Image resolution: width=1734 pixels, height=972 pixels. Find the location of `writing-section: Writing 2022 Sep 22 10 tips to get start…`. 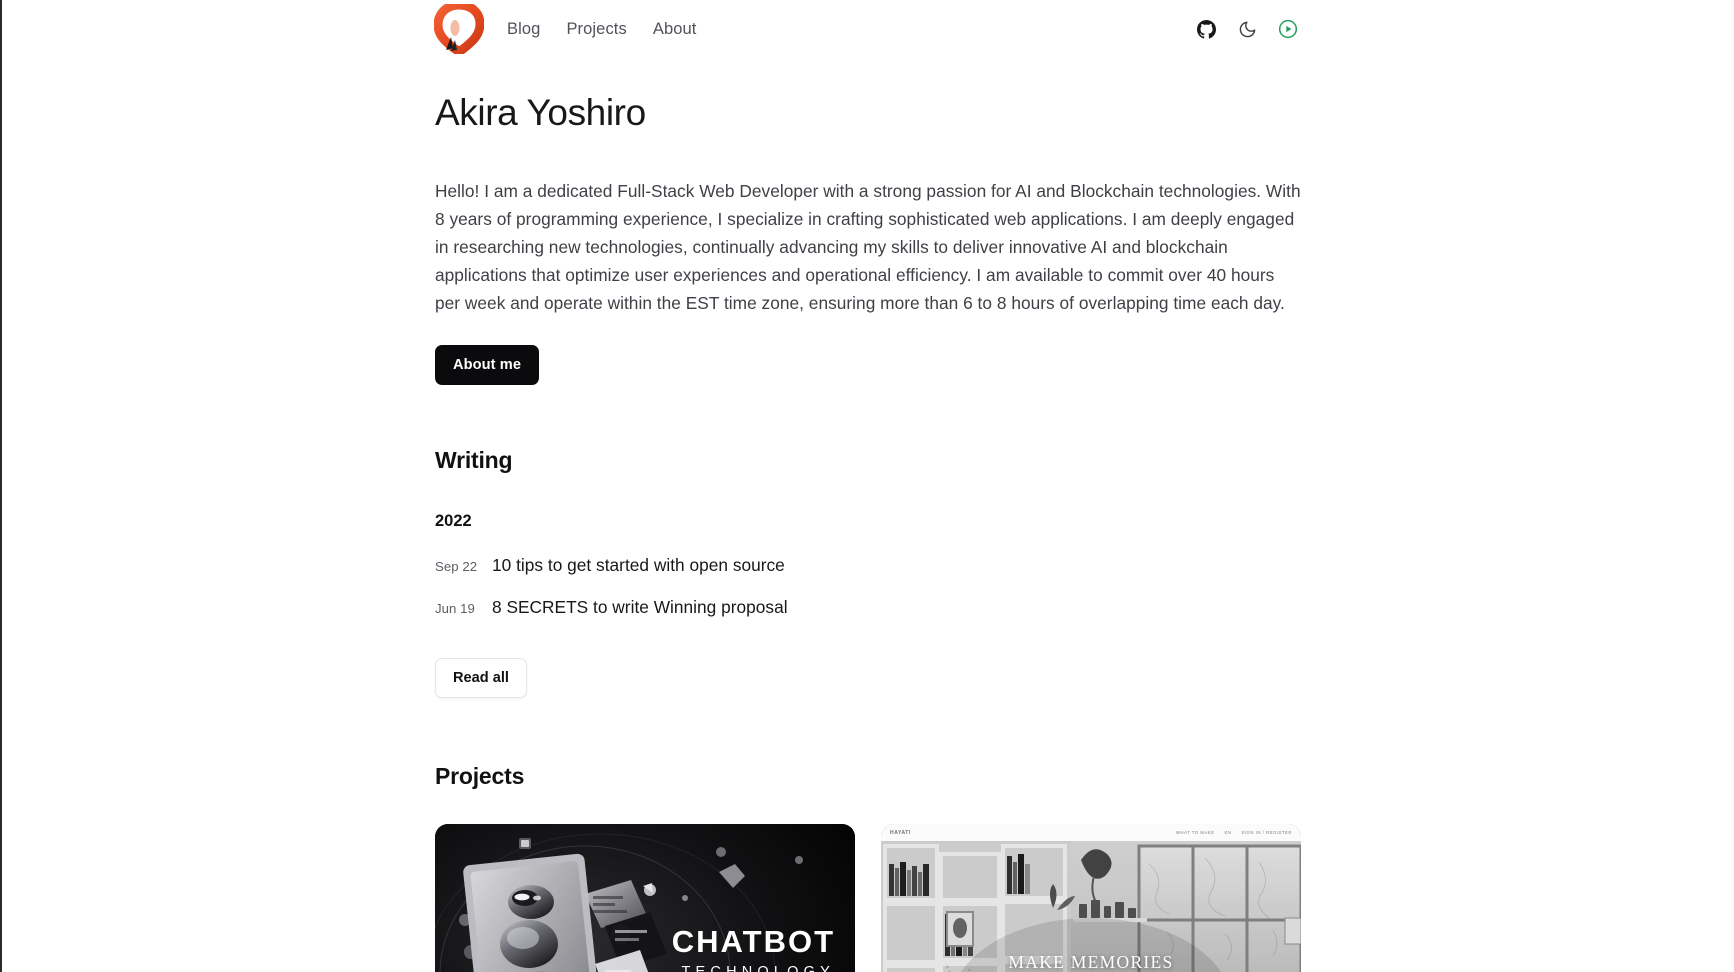

writing-section: Writing 2022 Sep 22 10 tips to get start… is located at coordinates (868, 573).